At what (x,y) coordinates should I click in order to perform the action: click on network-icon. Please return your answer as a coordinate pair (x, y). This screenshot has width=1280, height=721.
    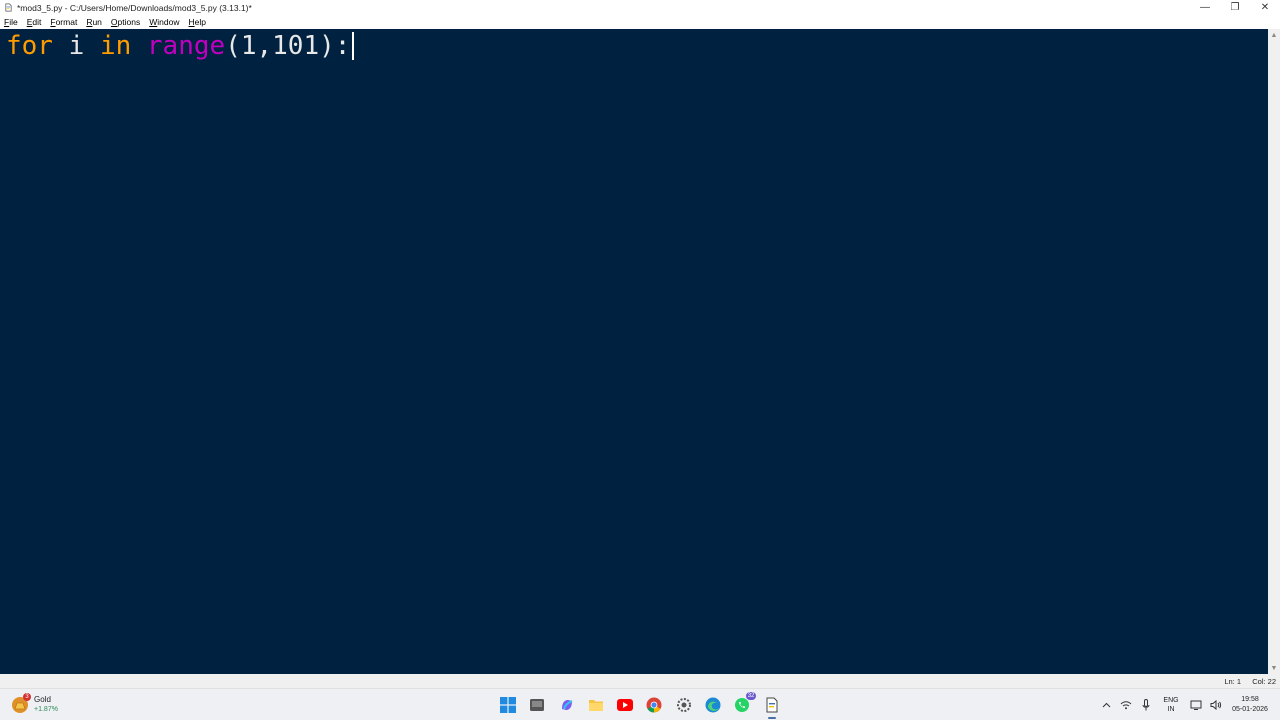
    Looking at the image, I should click on (1126, 705).